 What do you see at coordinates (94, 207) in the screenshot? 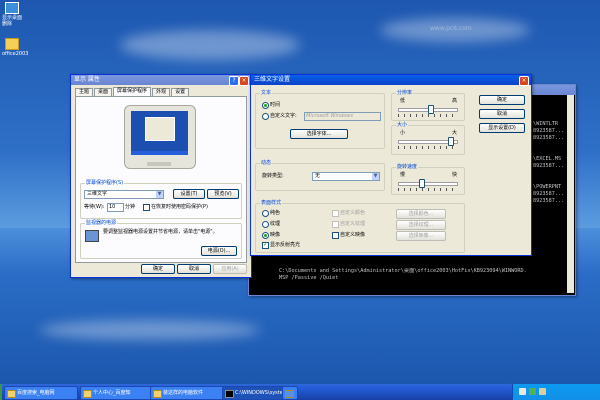
I see `wait-label: 等待(W):` at bounding box center [94, 207].